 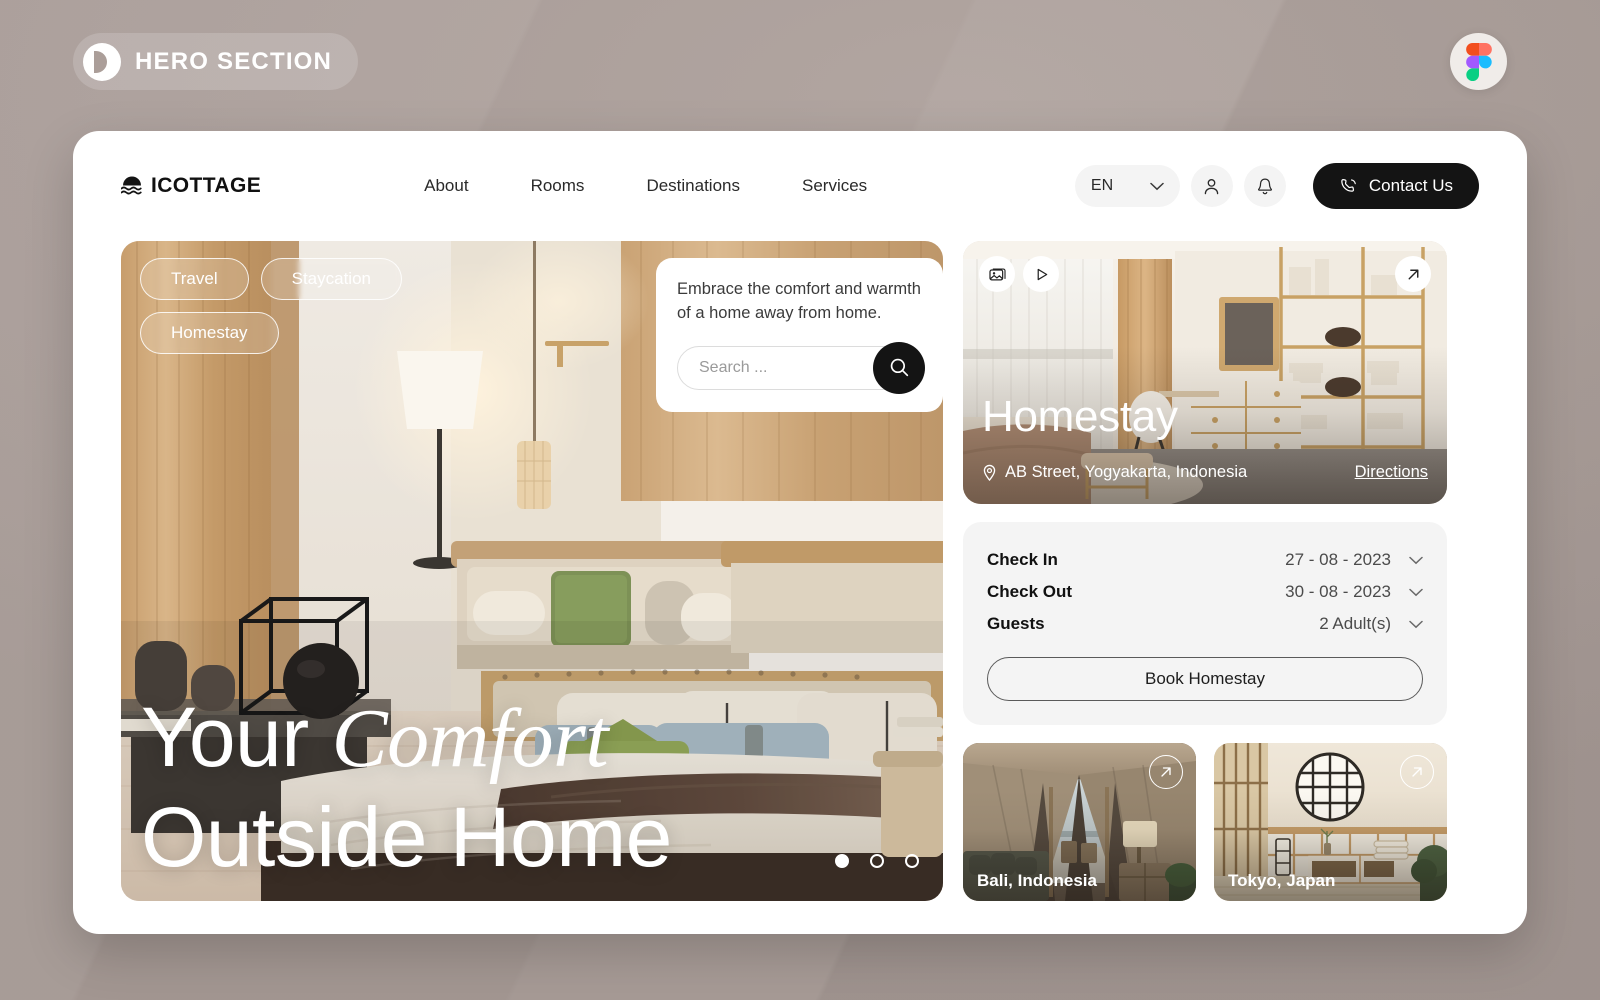 I want to click on hero-section-badge-label: HERO SECTION, so click(x=234, y=61).